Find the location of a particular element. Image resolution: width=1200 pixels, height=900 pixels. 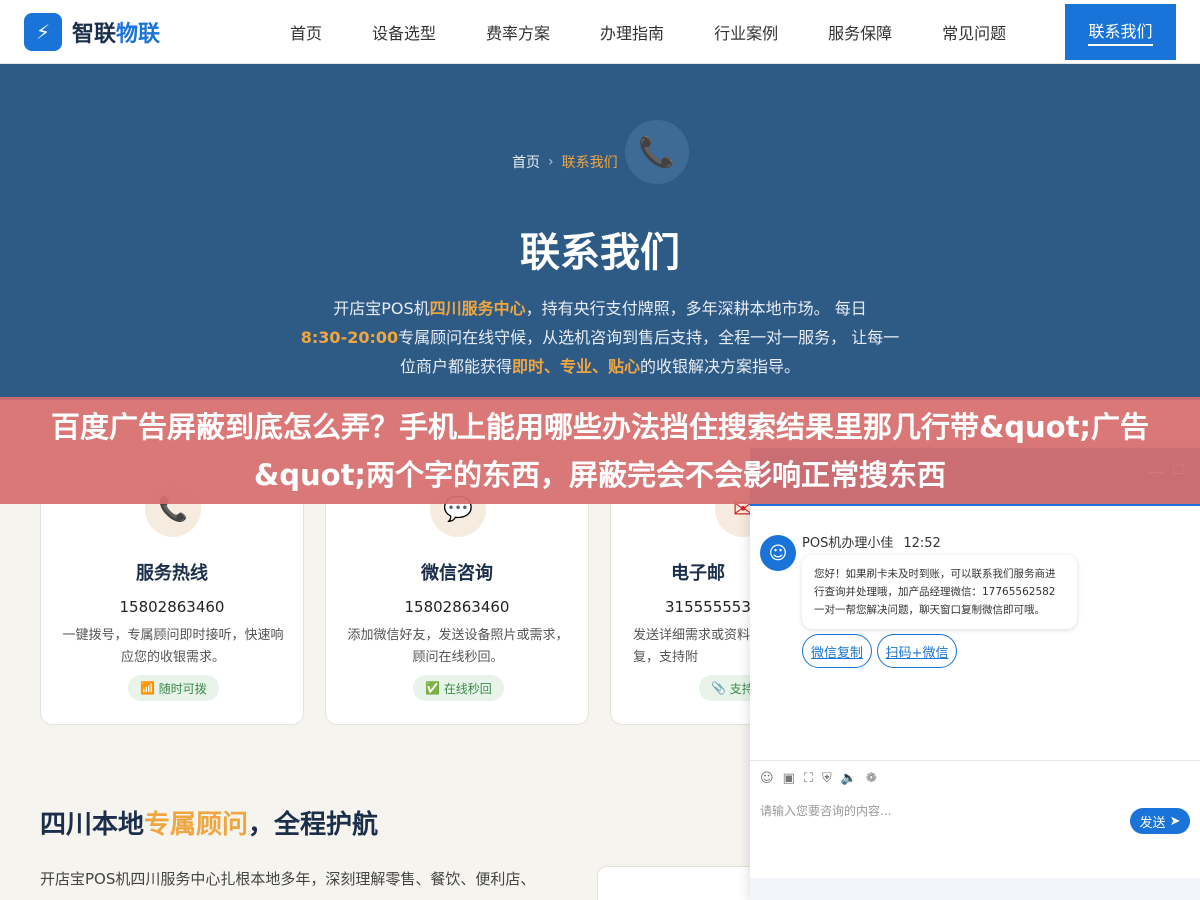

agent-name-text: POS机办理小佳 is located at coordinates (848, 543).